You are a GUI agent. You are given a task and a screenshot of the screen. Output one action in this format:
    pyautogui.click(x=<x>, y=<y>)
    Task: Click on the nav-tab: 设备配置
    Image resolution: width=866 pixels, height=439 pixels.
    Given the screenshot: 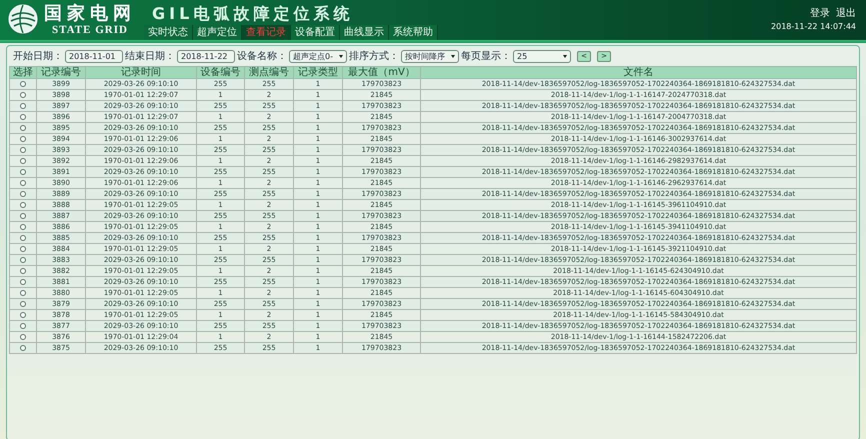 What is the action you would take?
    pyautogui.click(x=315, y=32)
    